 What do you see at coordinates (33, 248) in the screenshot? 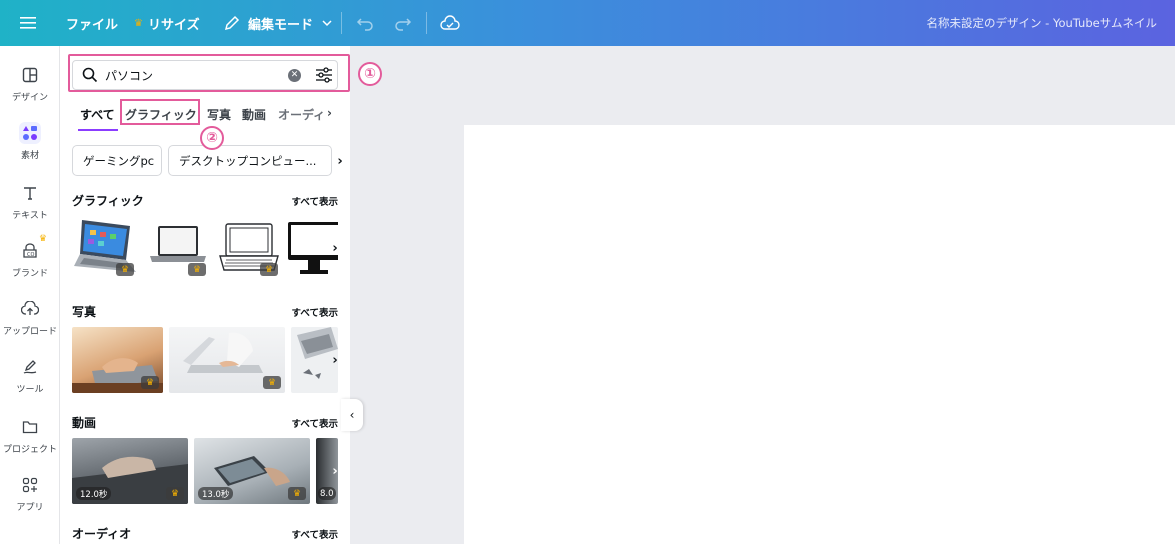
I see `brand-icon: CO ♛` at bounding box center [33, 248].